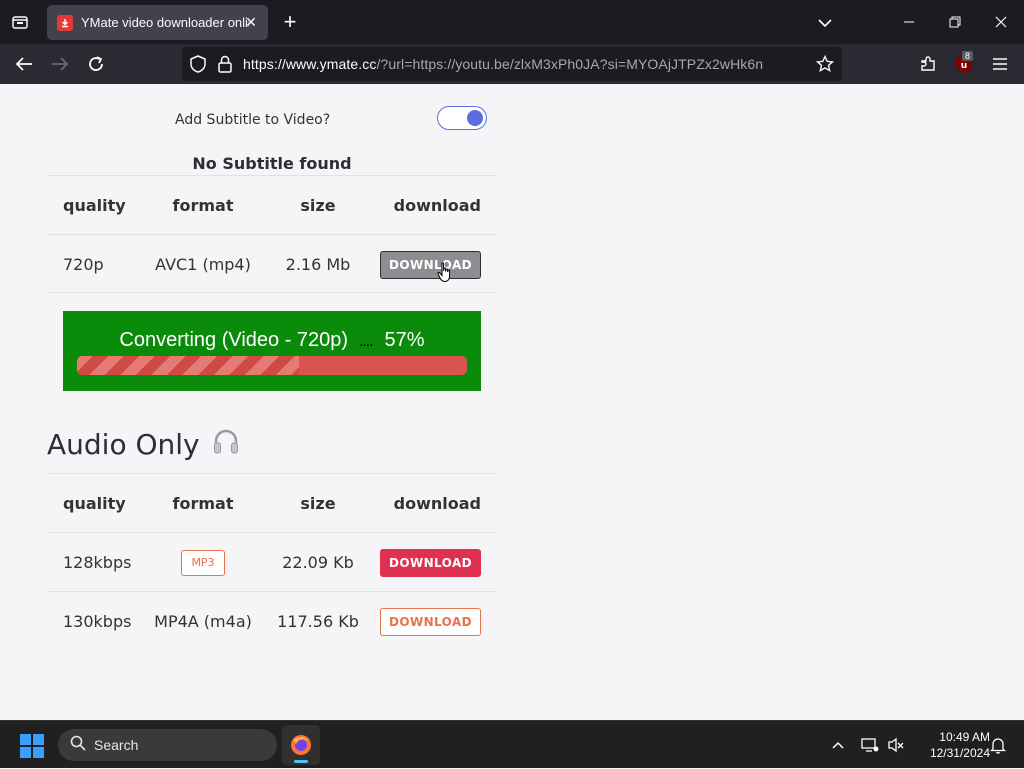 This screenshot has height=769, width=1024. Describe the element at coordinates (301, 761) in the screenshot. I see `active-app-indicator` at that location.